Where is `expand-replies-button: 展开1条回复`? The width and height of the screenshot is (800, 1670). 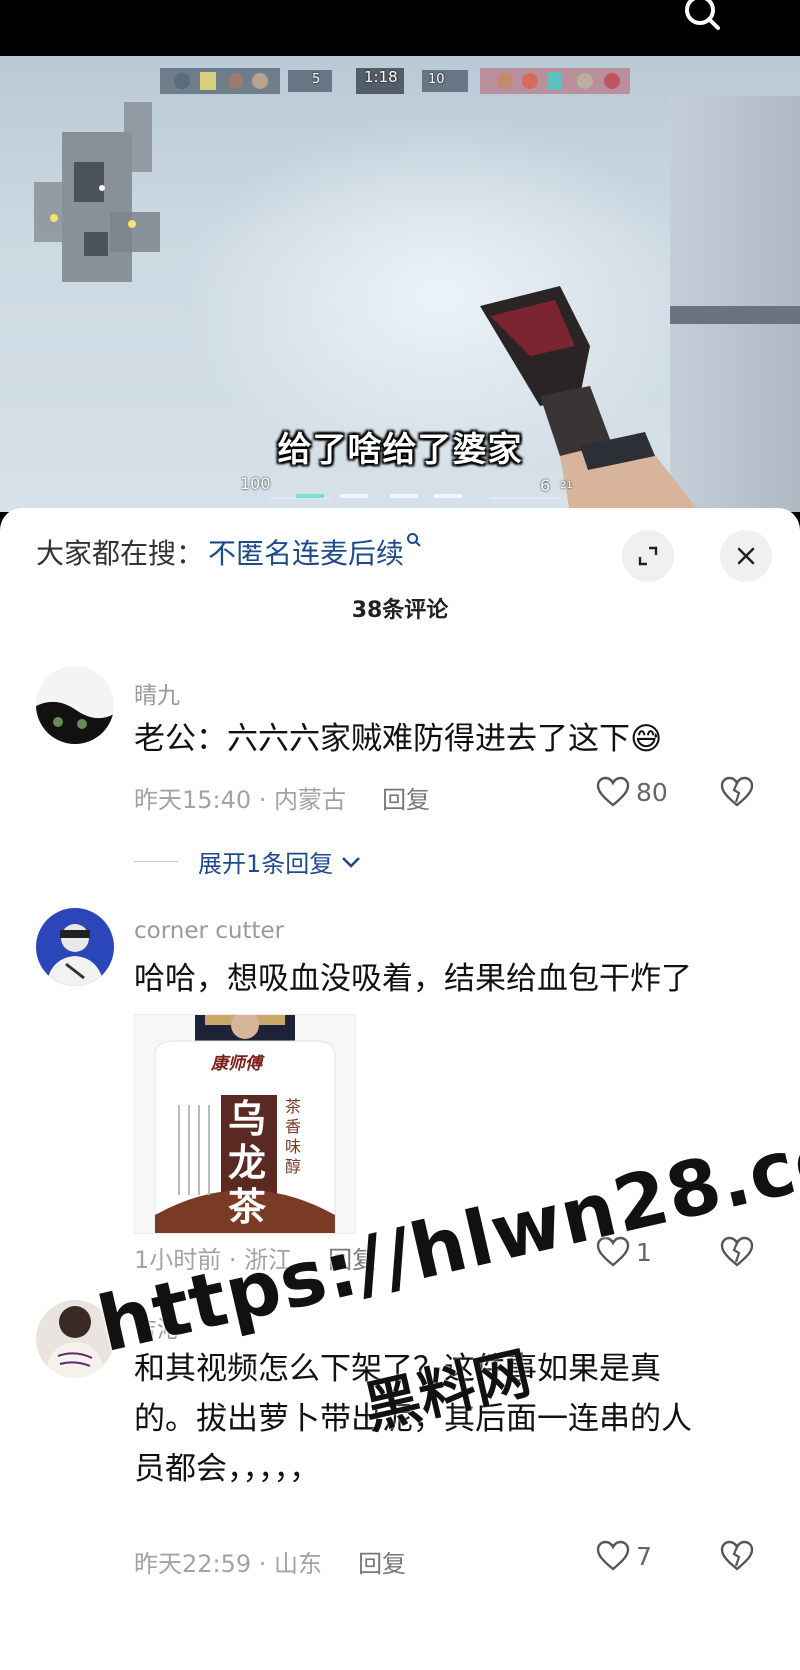 expand-replies-button: 展开1条回复 is located at coordinates (248, 861).